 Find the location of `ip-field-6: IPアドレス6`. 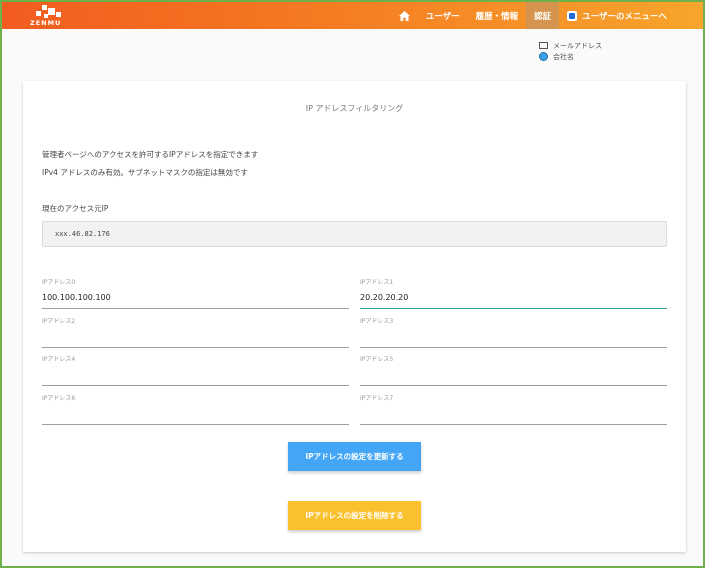

ip-field-6: IPアドレス6 is located at coordinates (195, 409).